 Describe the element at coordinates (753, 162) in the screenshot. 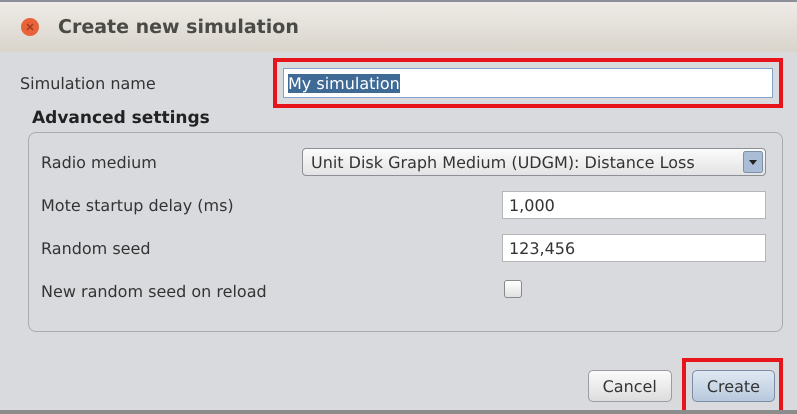

I see `caret-icon` at that location.